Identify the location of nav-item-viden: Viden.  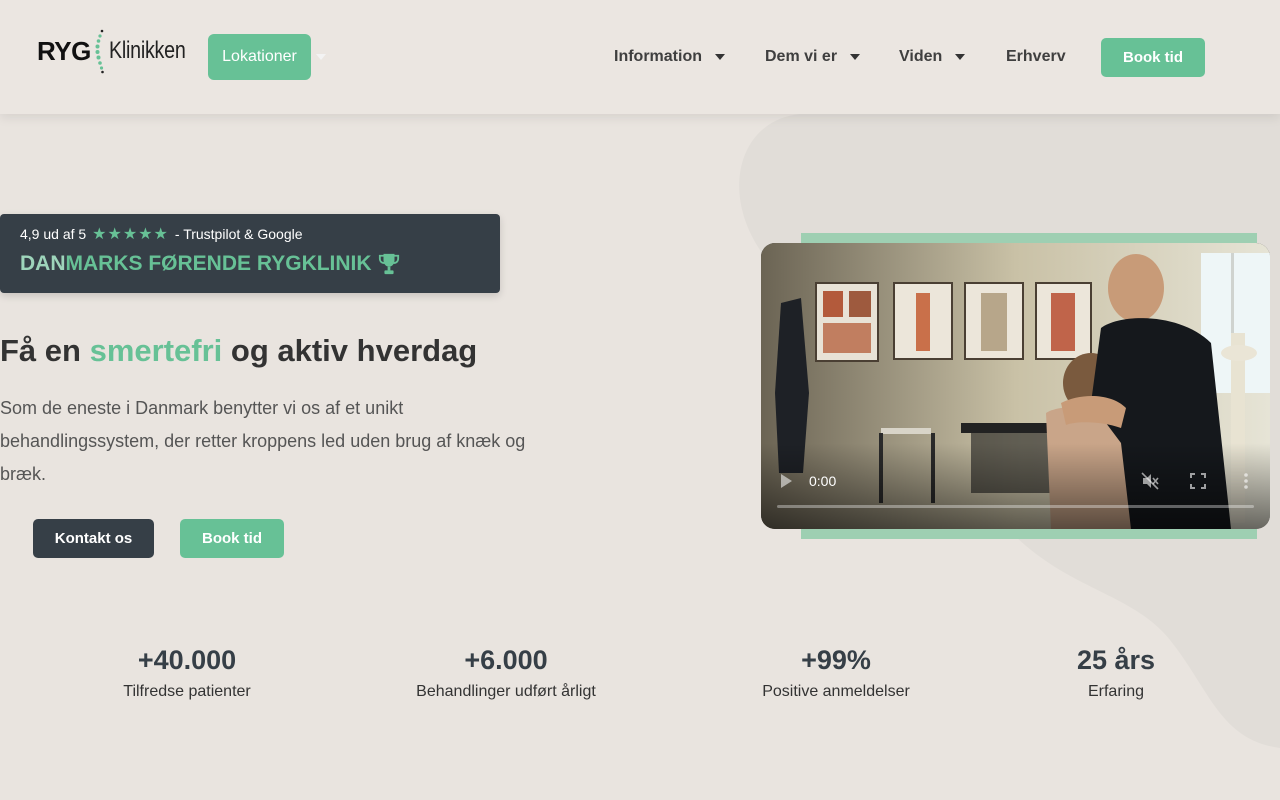
(932, 57).